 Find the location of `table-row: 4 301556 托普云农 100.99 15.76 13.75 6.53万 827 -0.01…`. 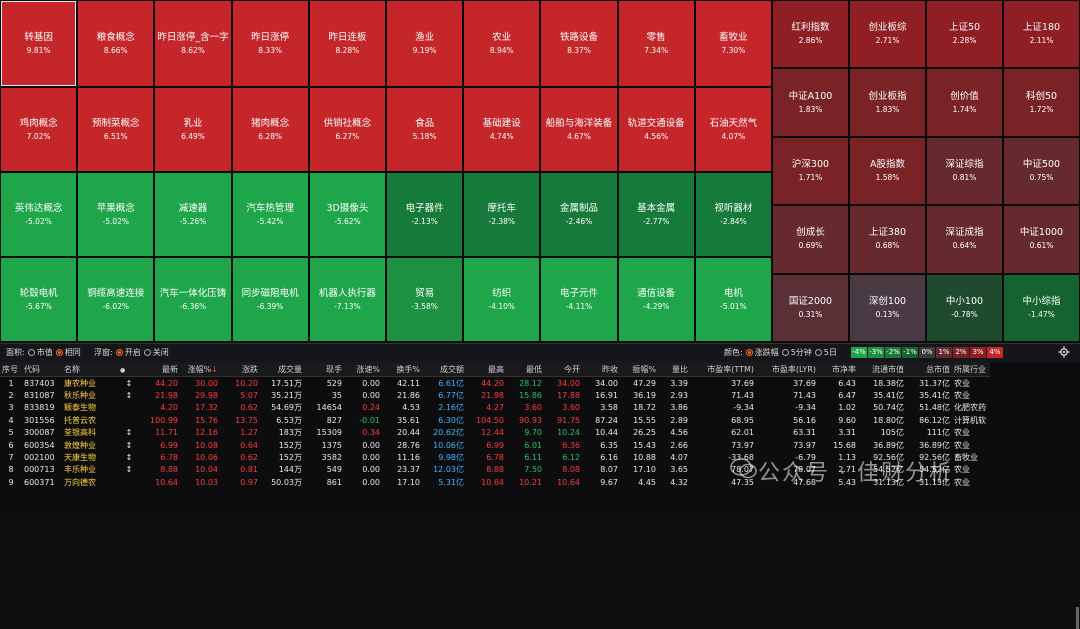

table-row: 4 301556 托普云农 100.99 15.76 13.75 6.53万 827 -0.01… is located at coordinates (495, 420).